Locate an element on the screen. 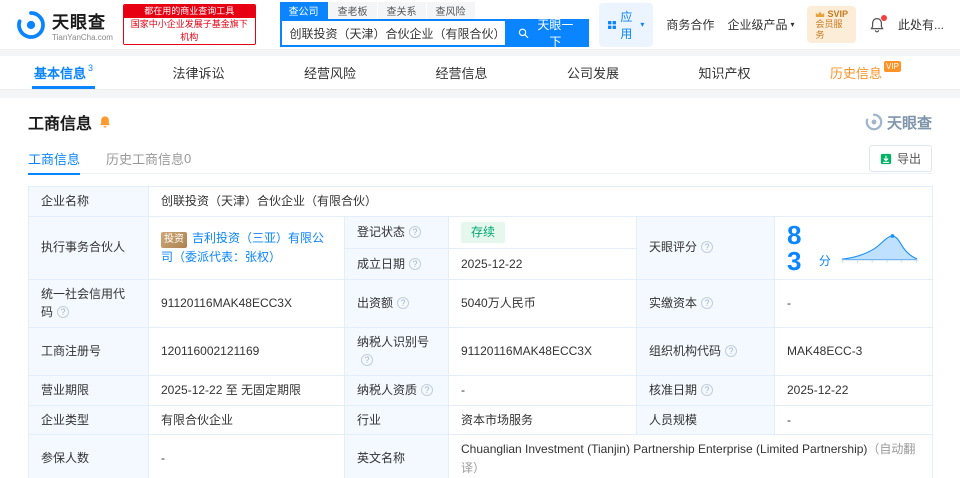  search-button: 天眼一下 is located at coordinates (547, 33).